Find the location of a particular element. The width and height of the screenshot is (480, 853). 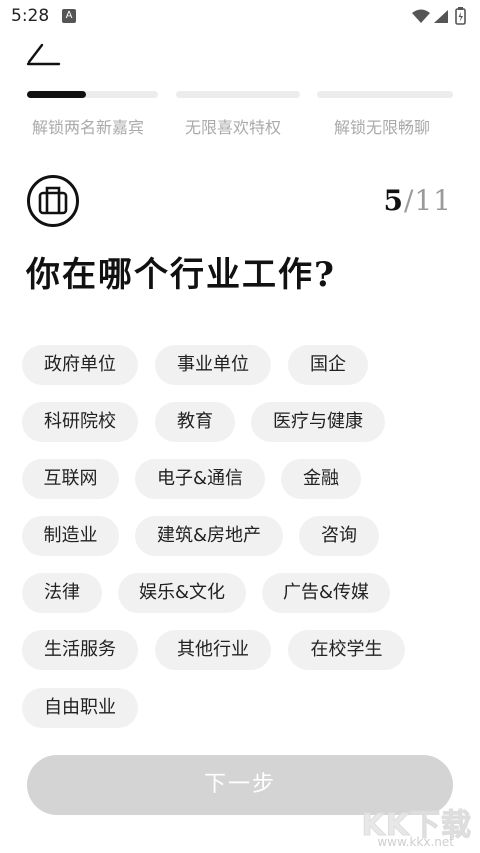

charging-icon is located at coordinates (460, 17).